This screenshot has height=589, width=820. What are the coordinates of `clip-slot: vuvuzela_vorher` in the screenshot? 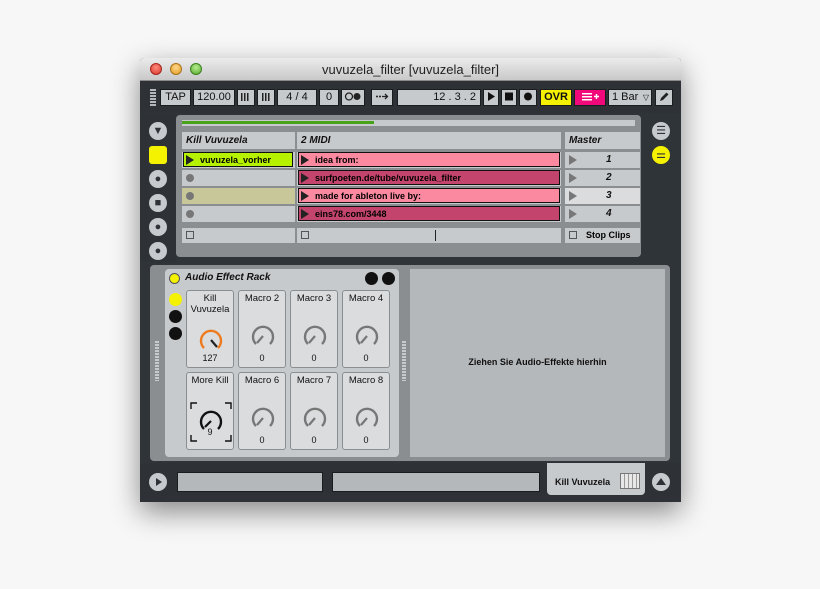 It's located at (238, 160).